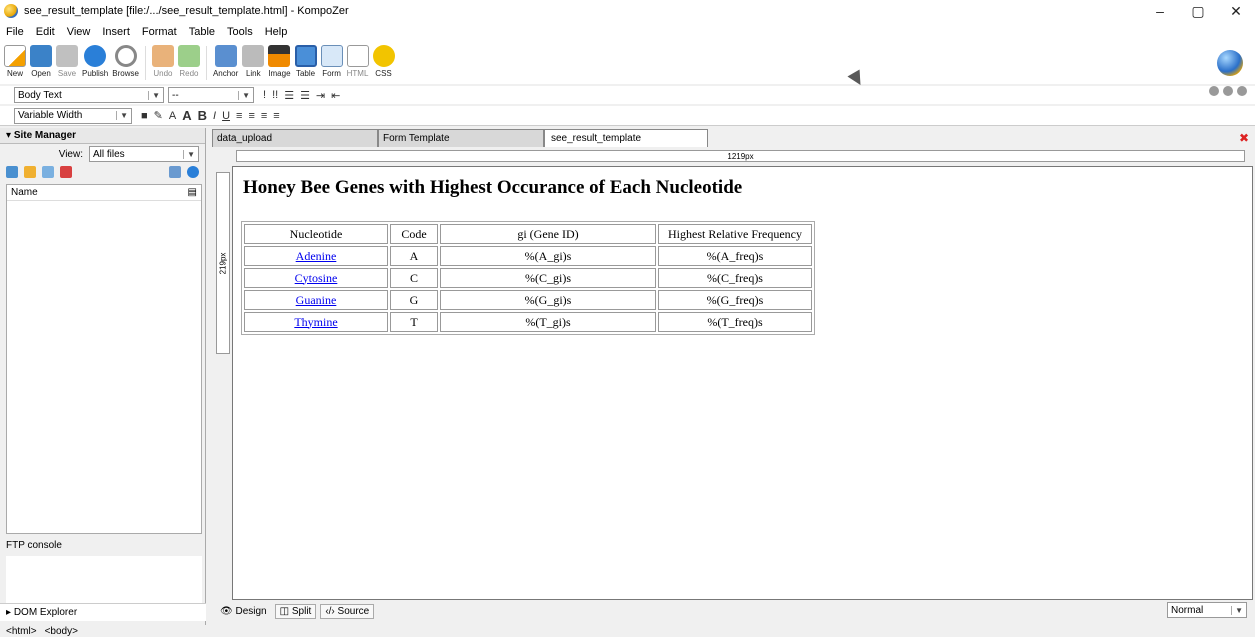  I want to click on underline-icon: U, so click(226, 116).